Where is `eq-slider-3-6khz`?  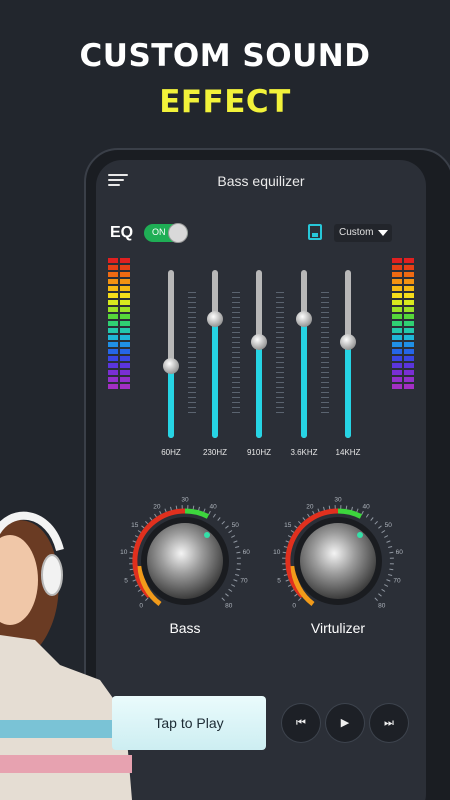 eq-slider-3-6khz is located at coordinates (304, 354).